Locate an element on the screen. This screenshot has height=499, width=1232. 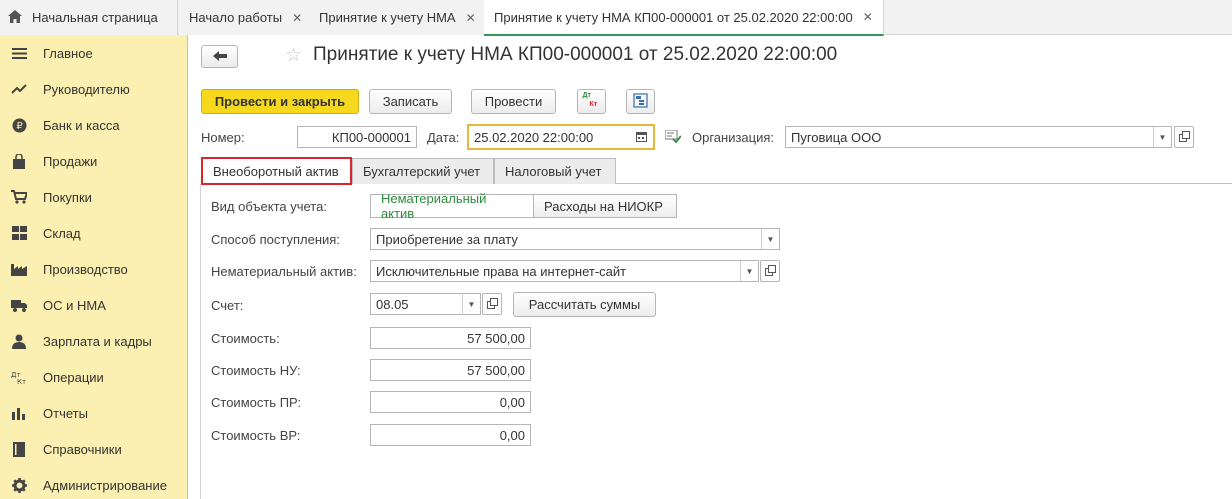
sidebar-item-admin: Администрирование is located at coordinates (94, 483).